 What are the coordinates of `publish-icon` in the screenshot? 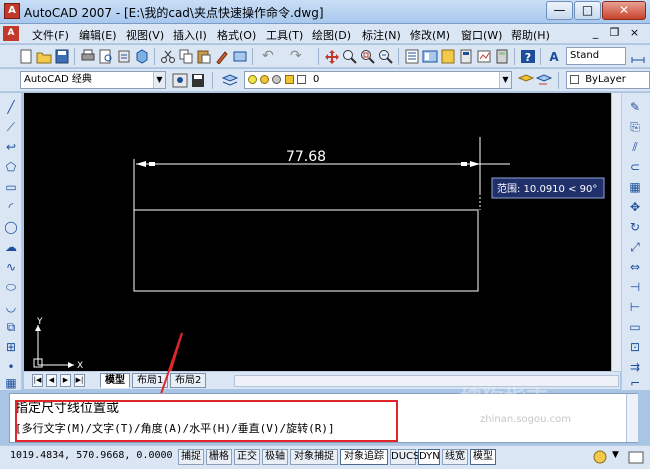 It's located at (124, 56).